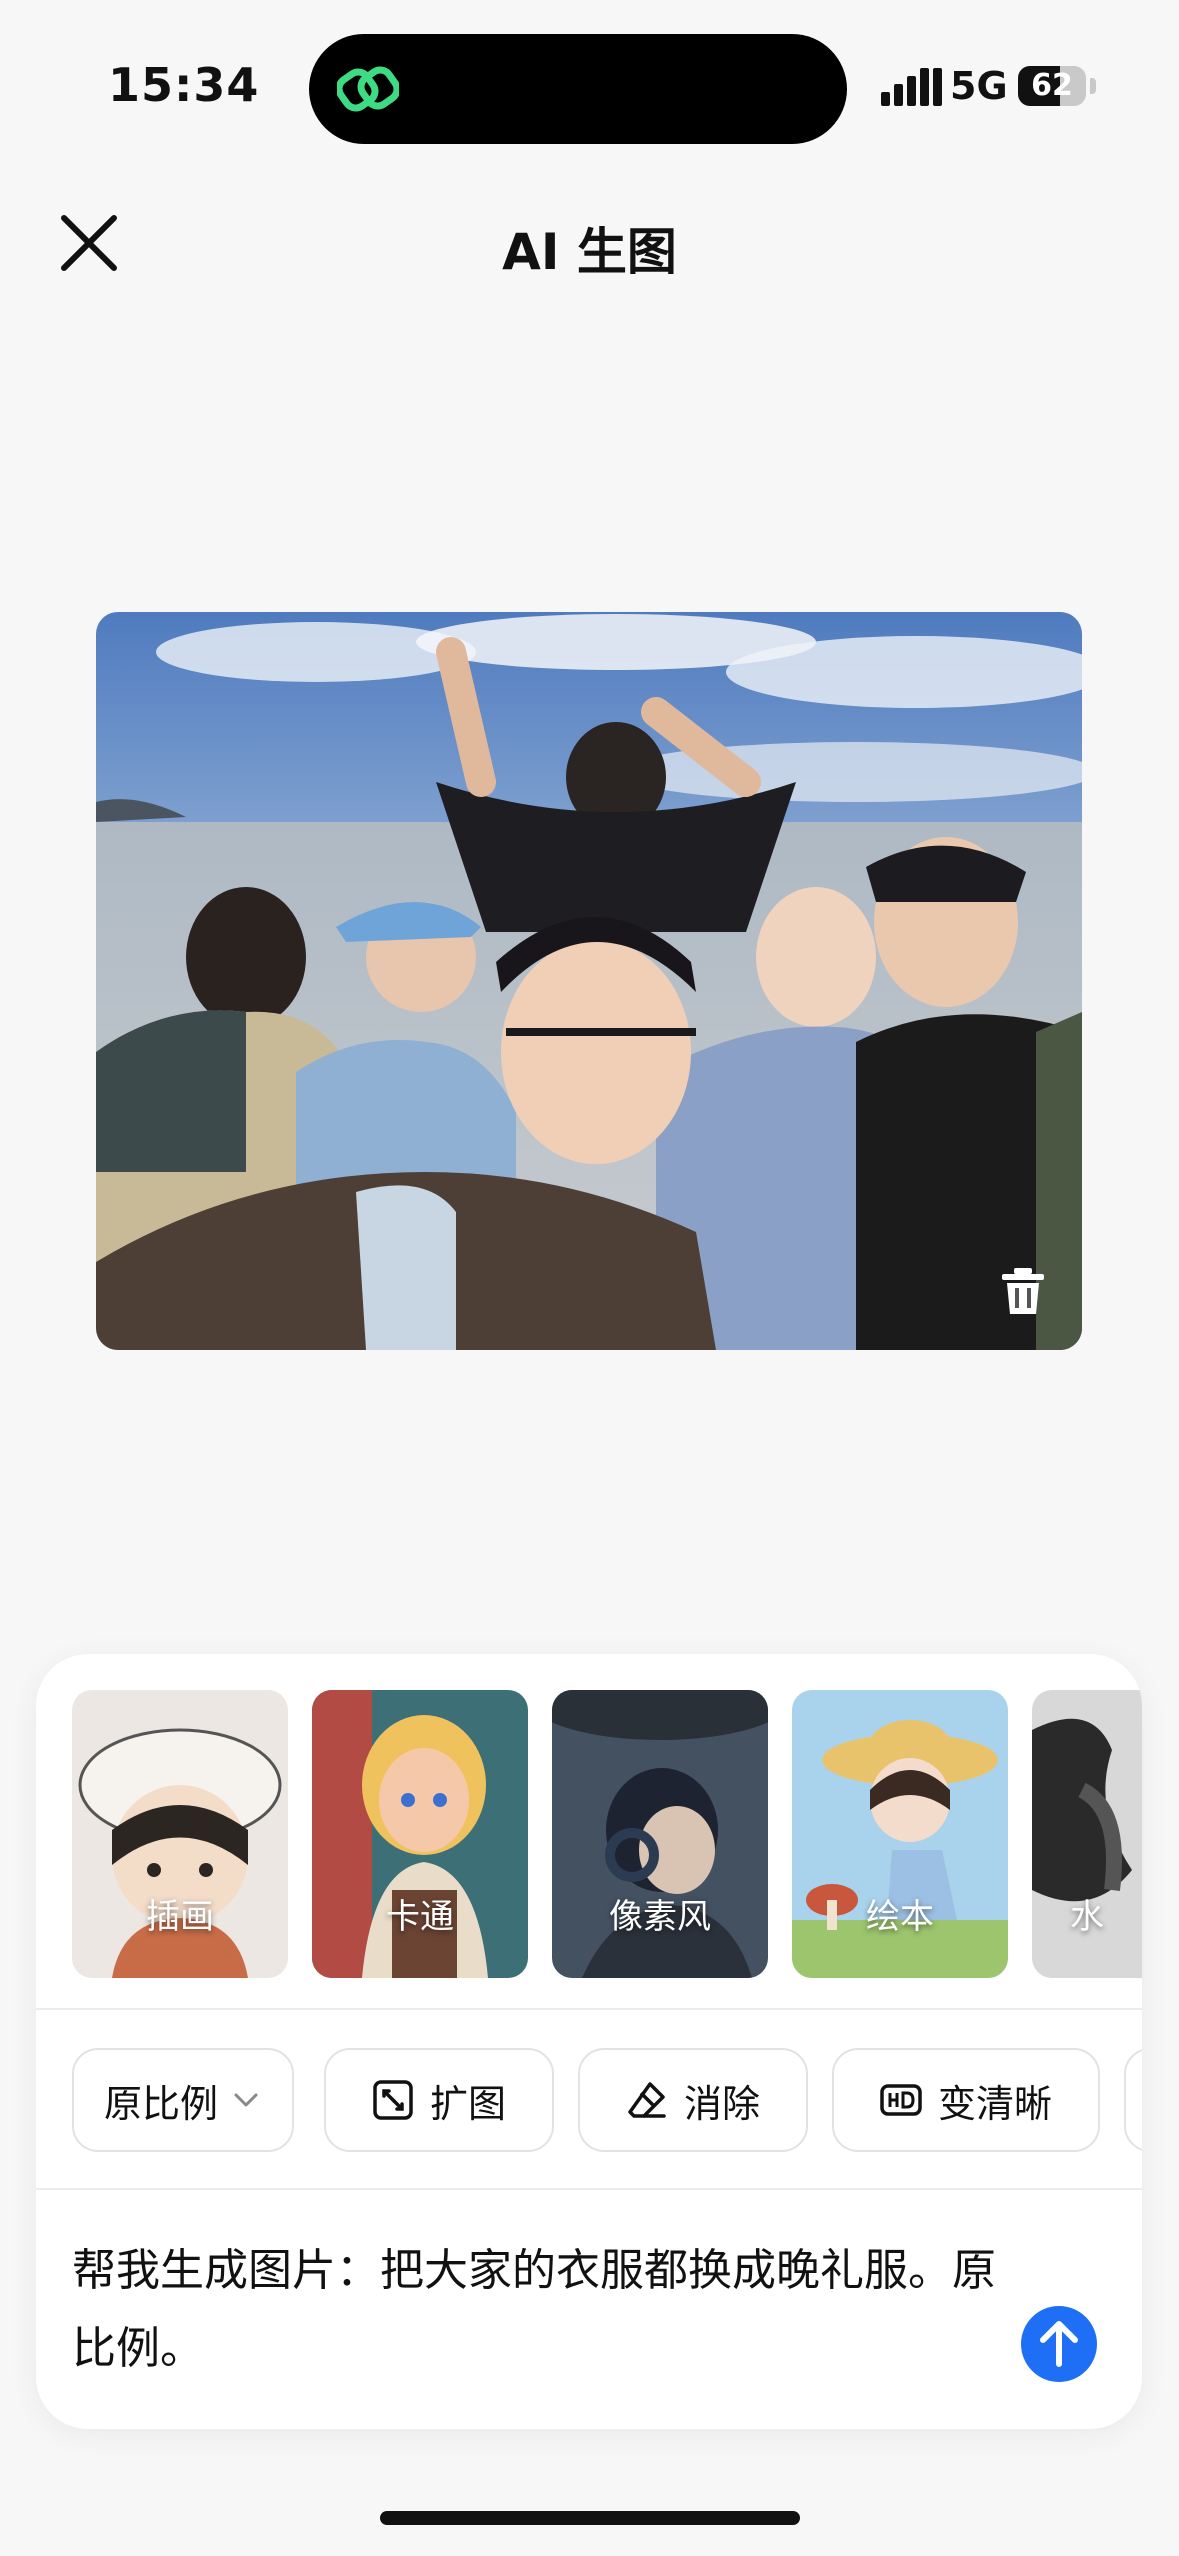 Image resolution: width=1179 pixels, height=2556 pixels. What do you see at coordinates (420, 1917) in the screenshot?
I see `style-label: 卡通` at bounding box center [420, 1917].